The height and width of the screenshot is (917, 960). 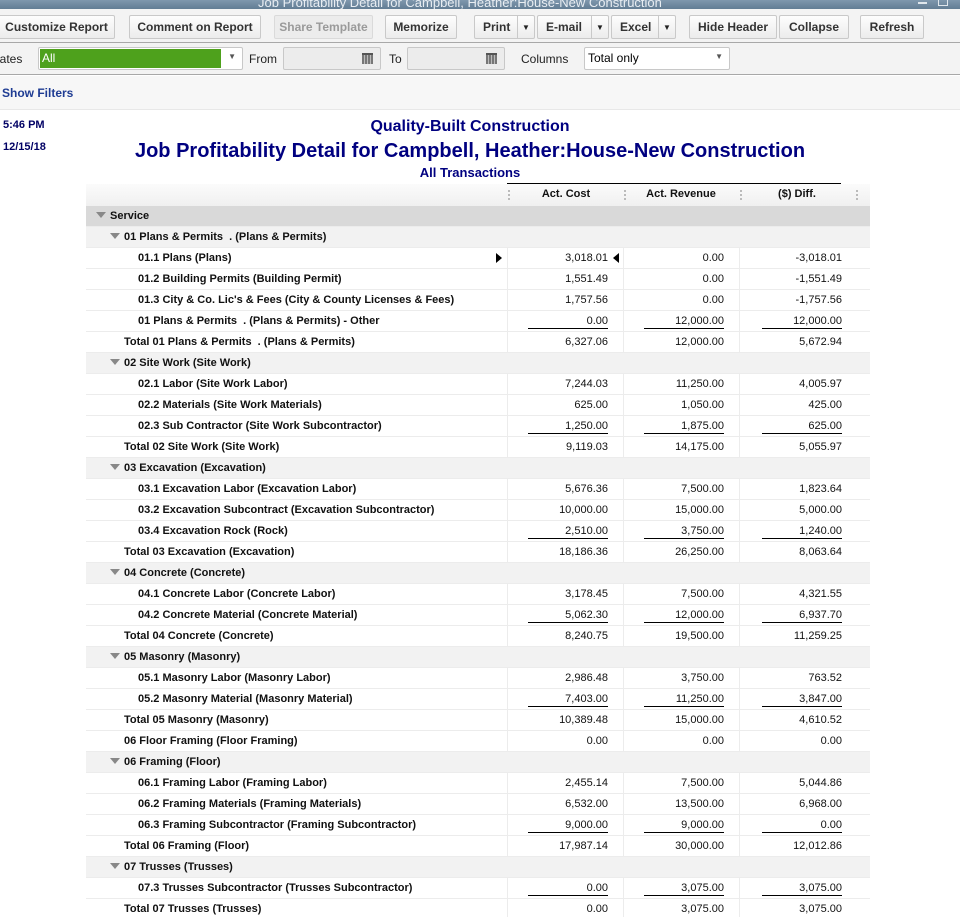 What do you see at coordinates (421, 27) in the screenshot?
I see `memorize-button: Memorize` at bounding box center [421, 27].